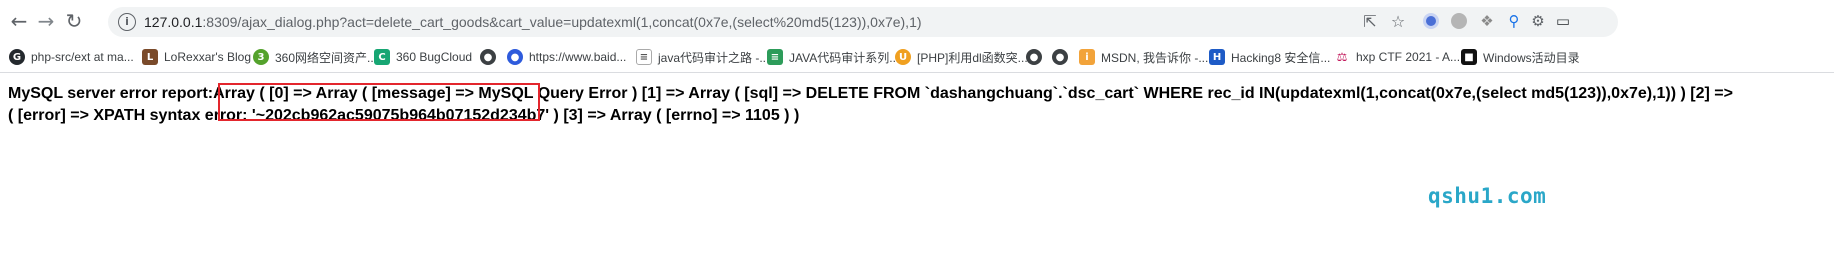 This screenshot has height=254, width=1834. Describe the element at coordinates (1431, 21) in the screenshot. I see `extension-blue-dot-icon` at that location.